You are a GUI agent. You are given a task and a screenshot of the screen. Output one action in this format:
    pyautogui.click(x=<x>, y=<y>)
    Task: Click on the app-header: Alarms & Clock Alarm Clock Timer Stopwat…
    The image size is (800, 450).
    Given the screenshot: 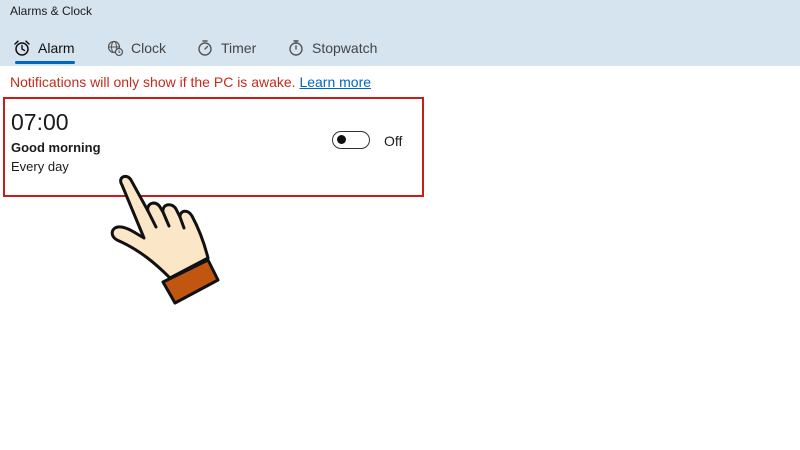 What is the action you would take?
    pyautogui.click(x=400, y=33)
    